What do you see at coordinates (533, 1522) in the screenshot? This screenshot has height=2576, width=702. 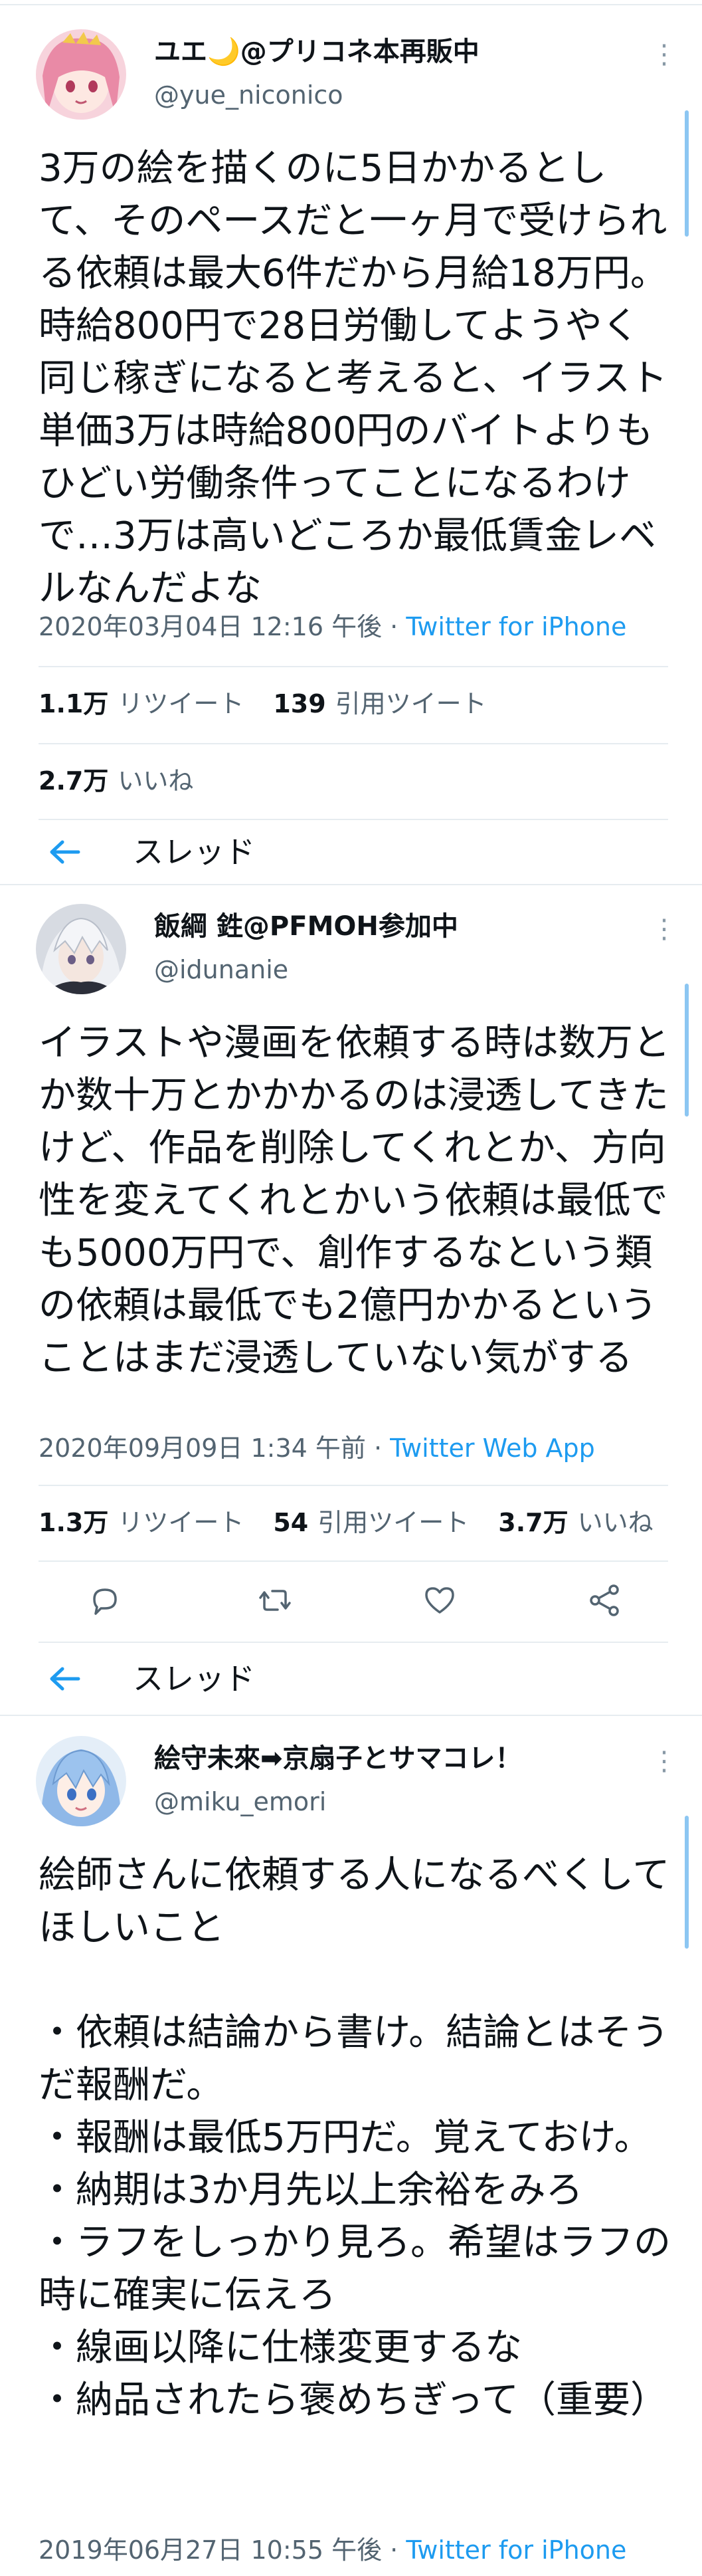 I see `likes-count: 3.7万` at bounding box center [533, 1522].